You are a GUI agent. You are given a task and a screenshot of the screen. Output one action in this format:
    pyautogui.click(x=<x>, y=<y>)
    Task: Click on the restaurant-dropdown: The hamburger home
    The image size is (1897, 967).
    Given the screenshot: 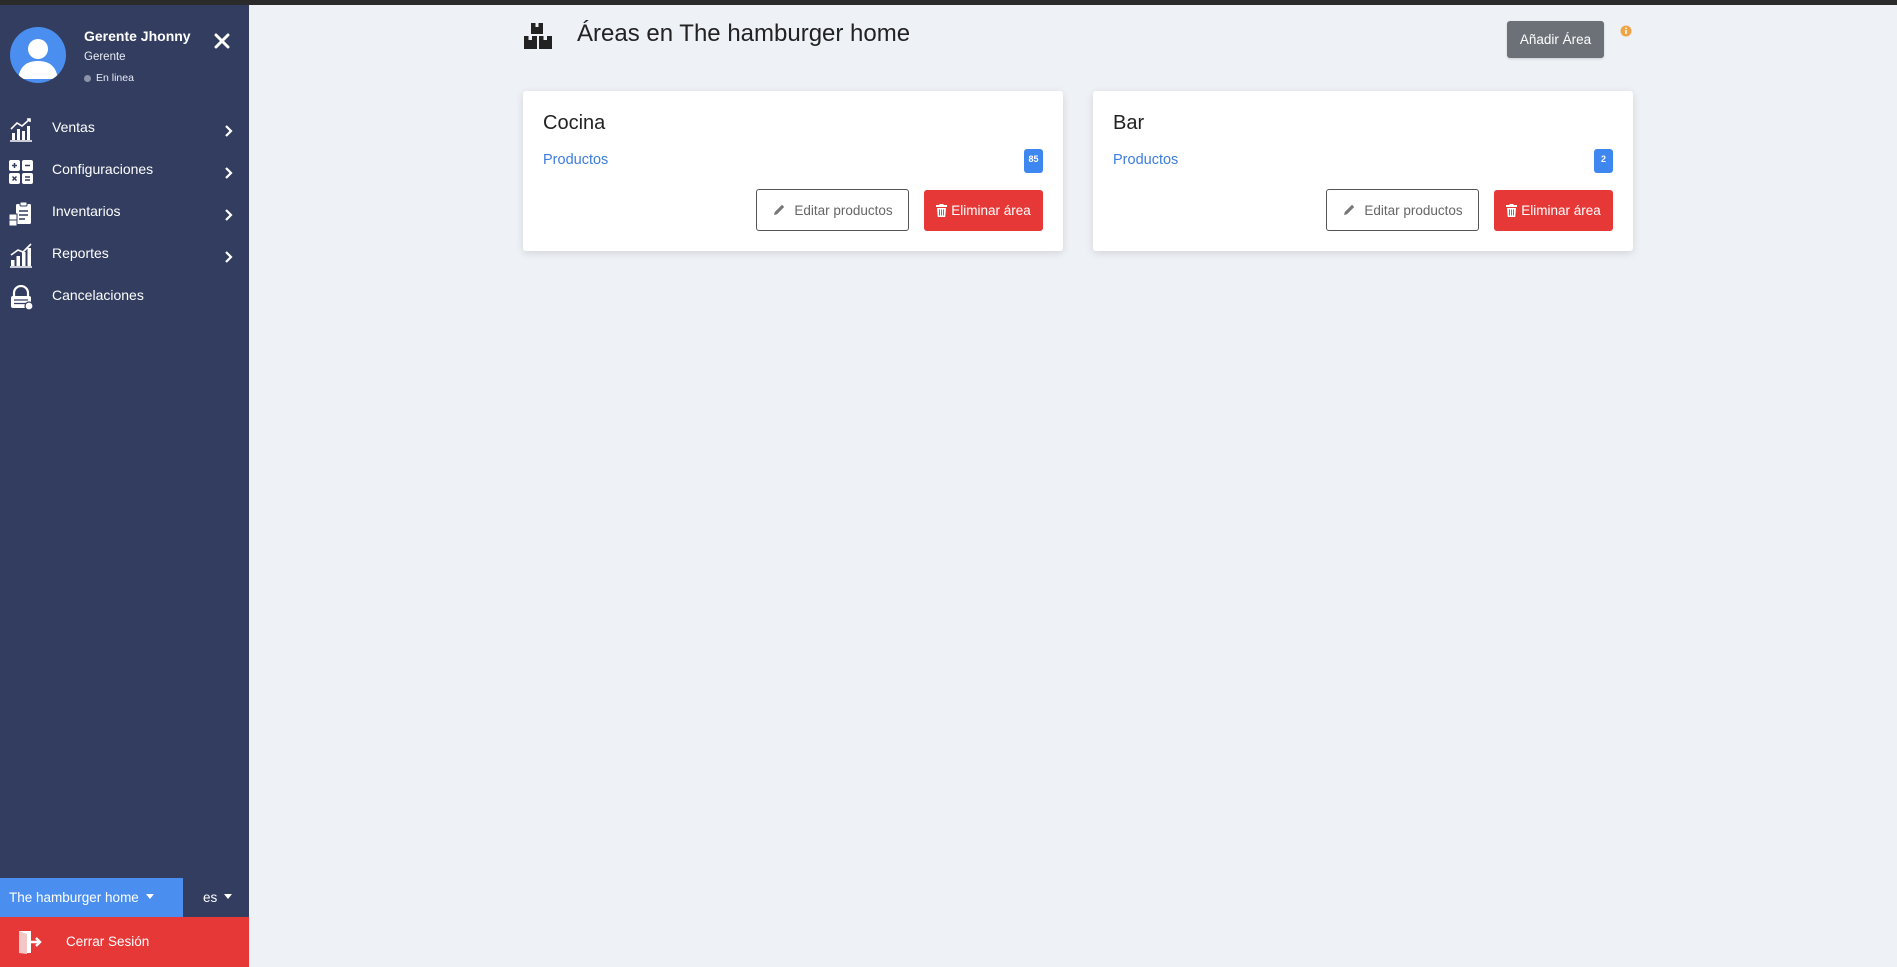 What is the action you would take?
    pyautogui.click(x=91, y=897)
    